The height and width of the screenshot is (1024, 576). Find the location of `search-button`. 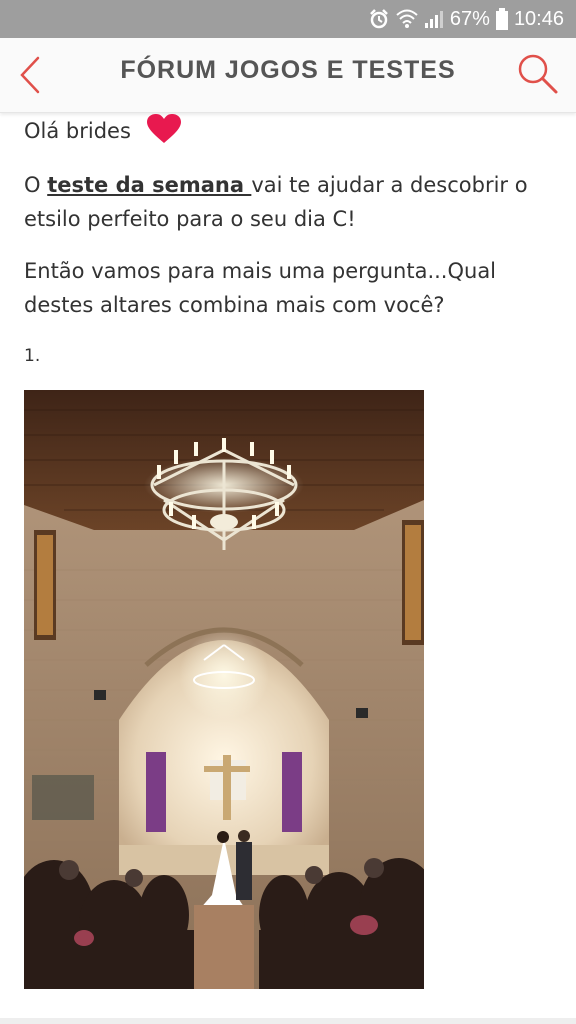

search-button is located at coordinates (537, 74).